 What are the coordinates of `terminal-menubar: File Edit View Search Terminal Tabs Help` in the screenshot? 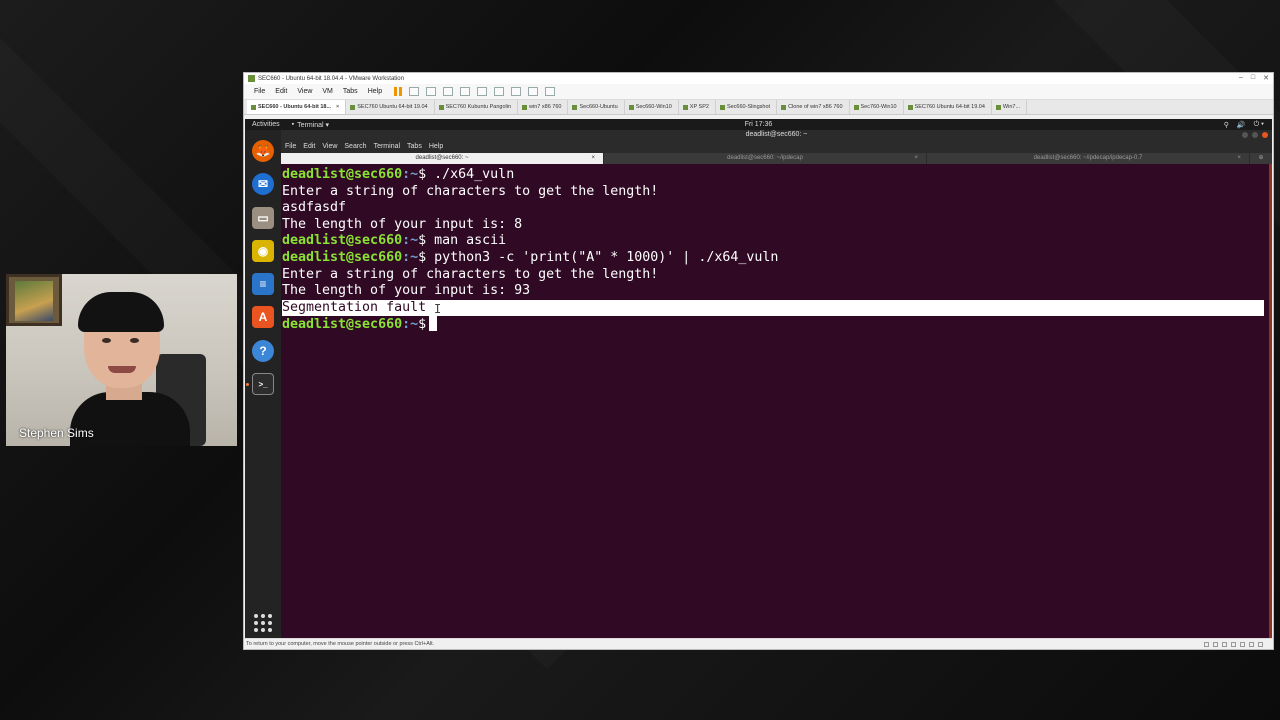 It's located at (776, 146).